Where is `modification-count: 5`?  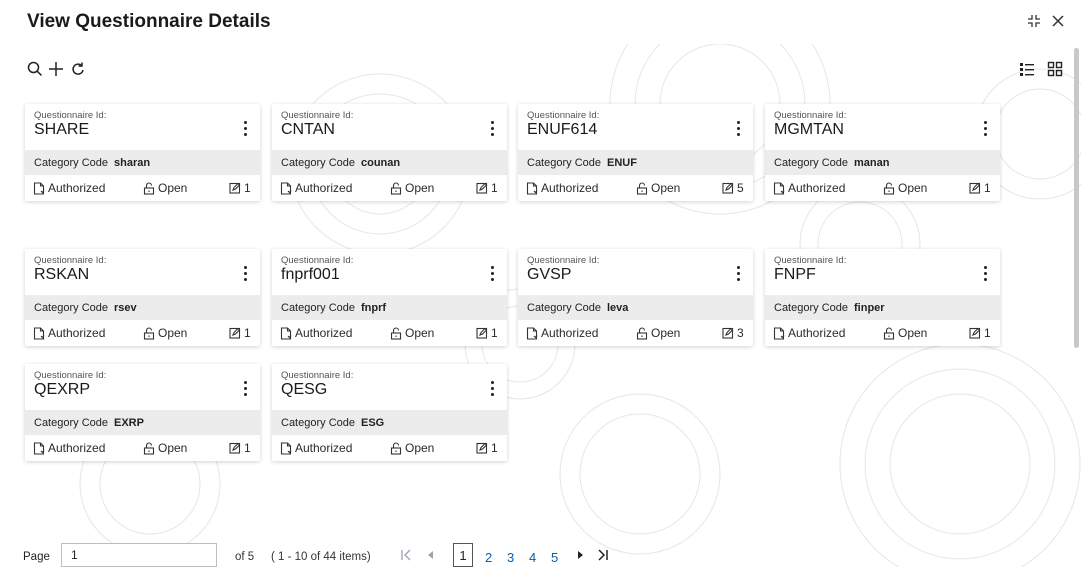 modification-count: 5 is located at coordinates (733, 188).